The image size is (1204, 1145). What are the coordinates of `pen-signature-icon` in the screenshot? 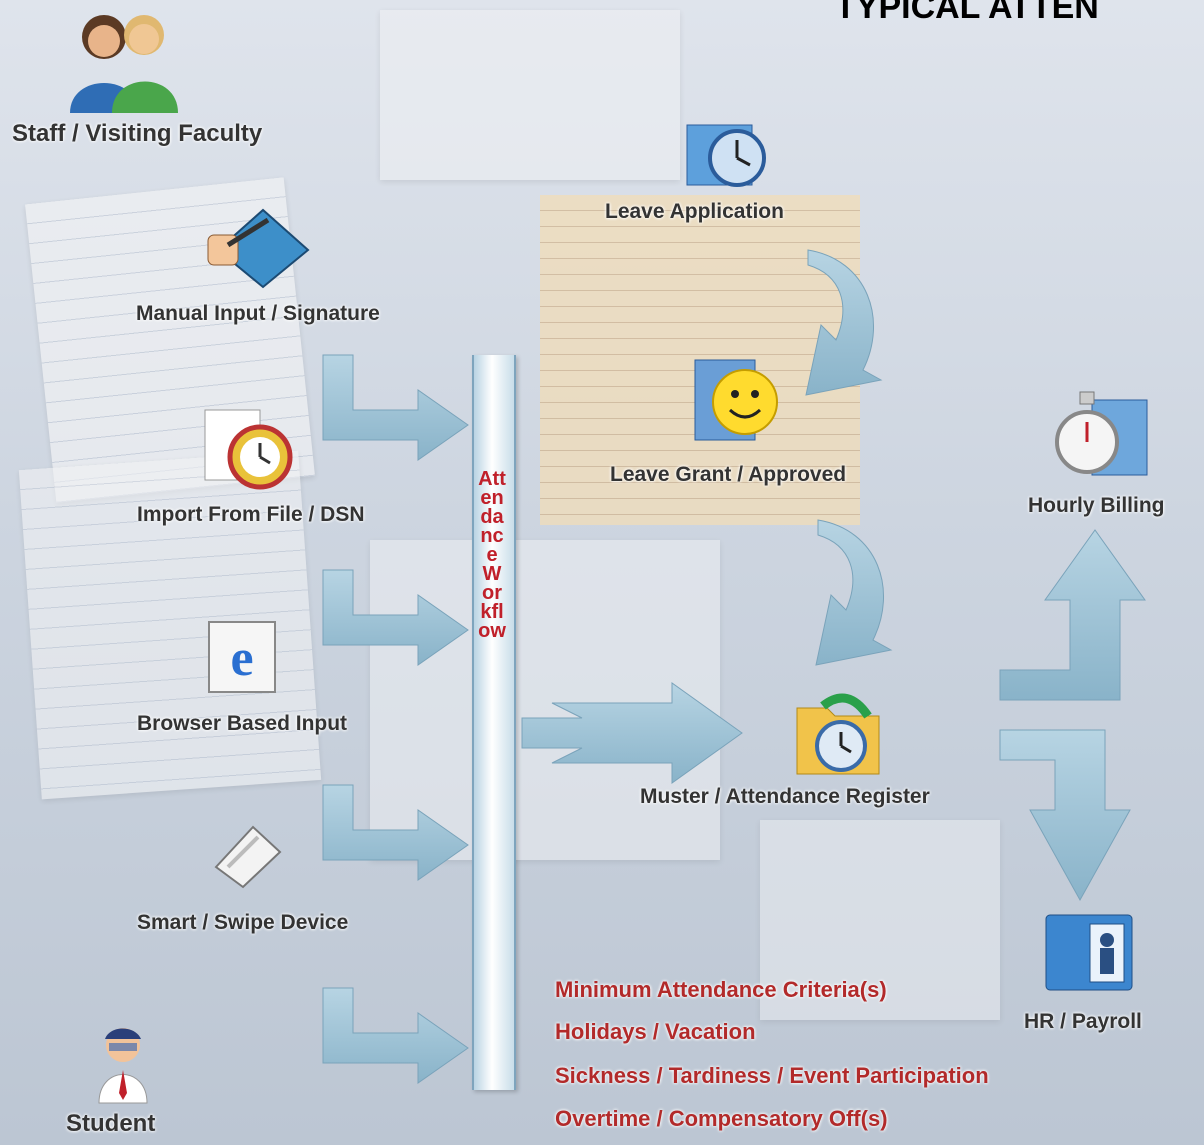 It's located at (258, 248).